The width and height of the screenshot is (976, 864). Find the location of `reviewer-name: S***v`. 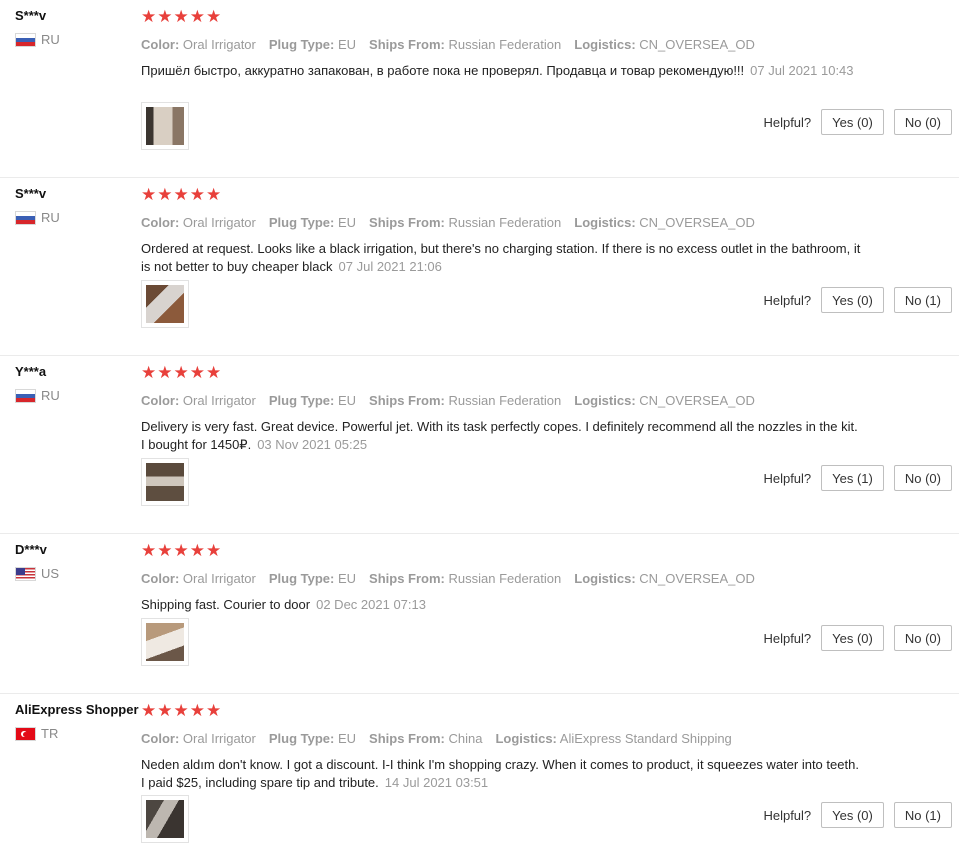

reviewer-name: S***v is located at coordinates (31, 193).